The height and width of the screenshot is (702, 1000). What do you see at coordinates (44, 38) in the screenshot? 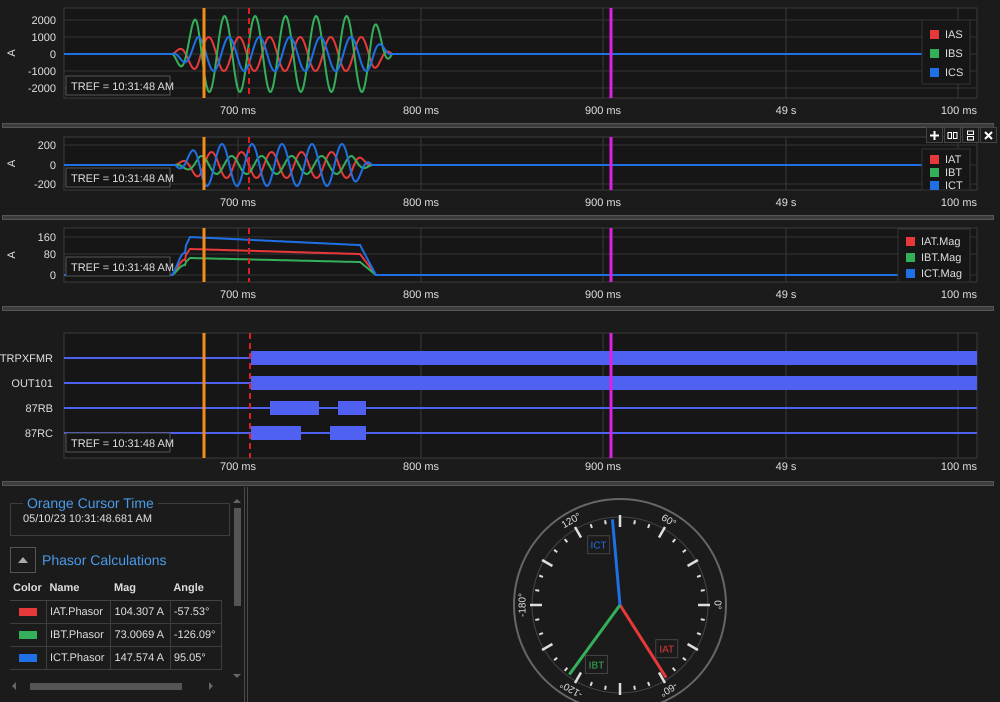
I see `y-tick-label: 1000` at bounding box center [44, 38].